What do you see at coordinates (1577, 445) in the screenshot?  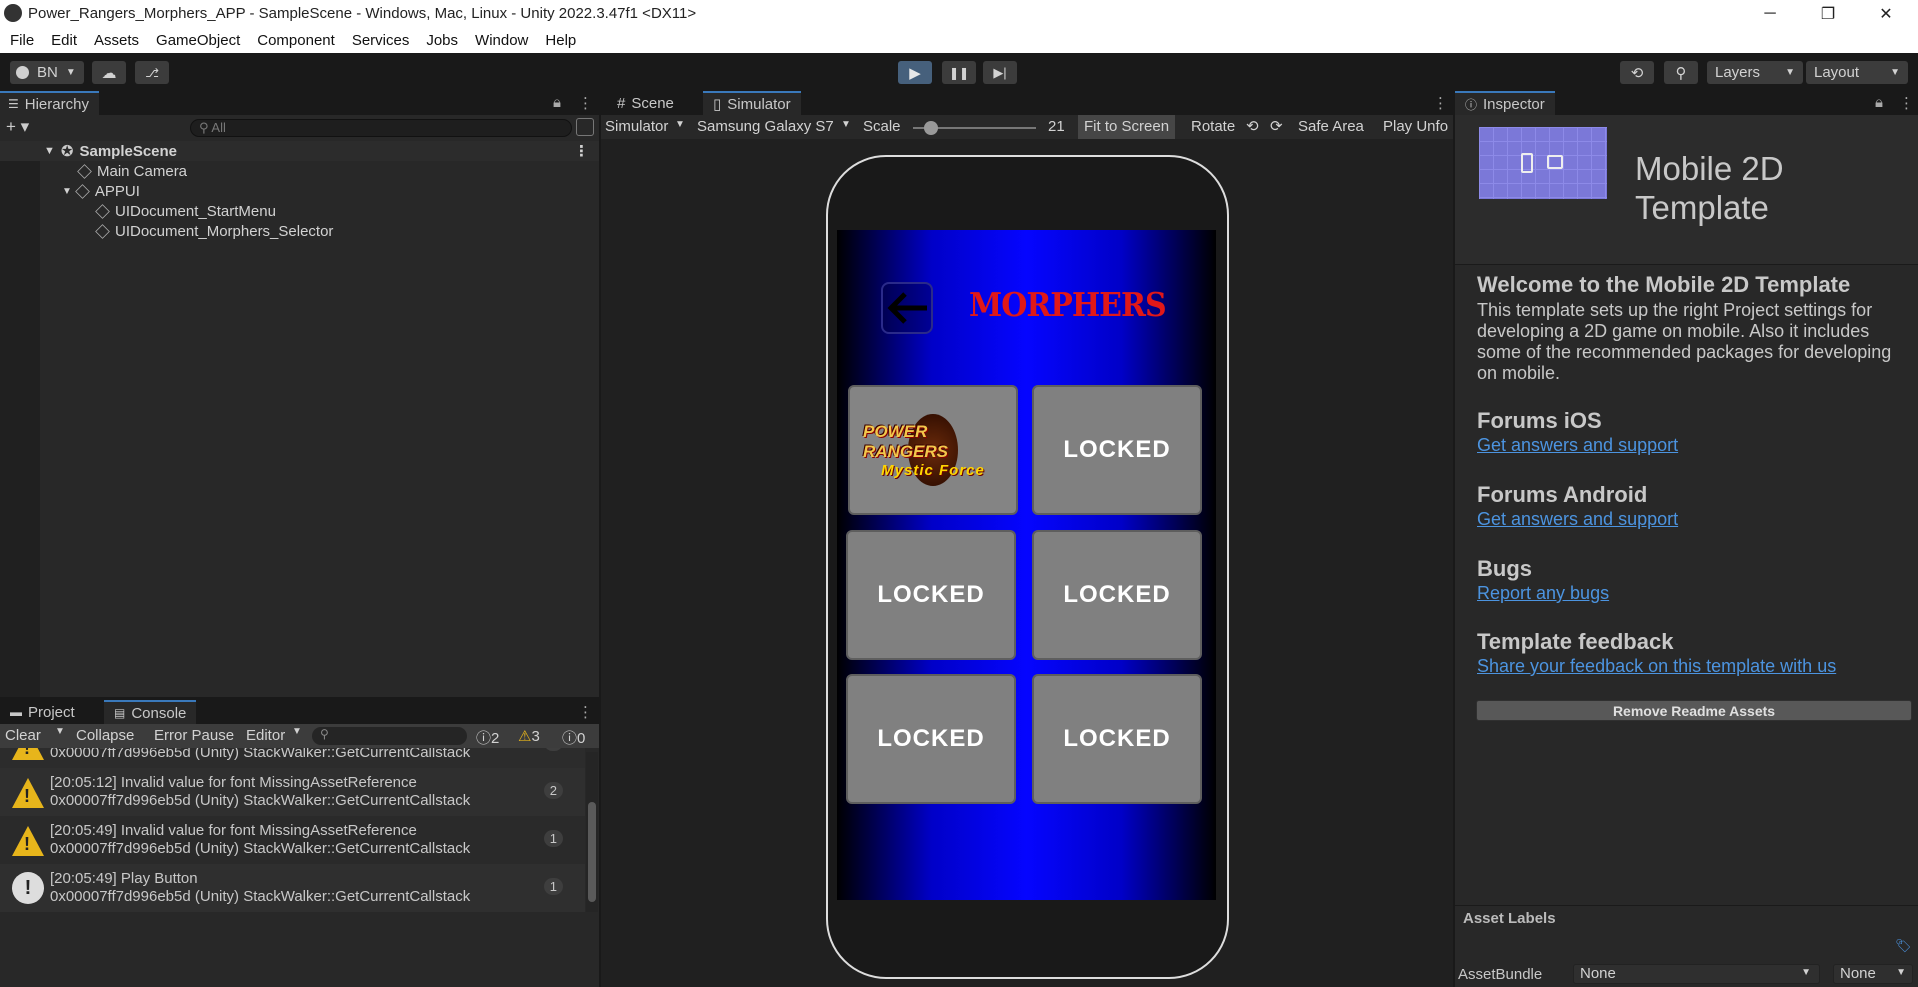 I see `forums-ios-link: Get answers and support` at bounding box center [1577, 445].